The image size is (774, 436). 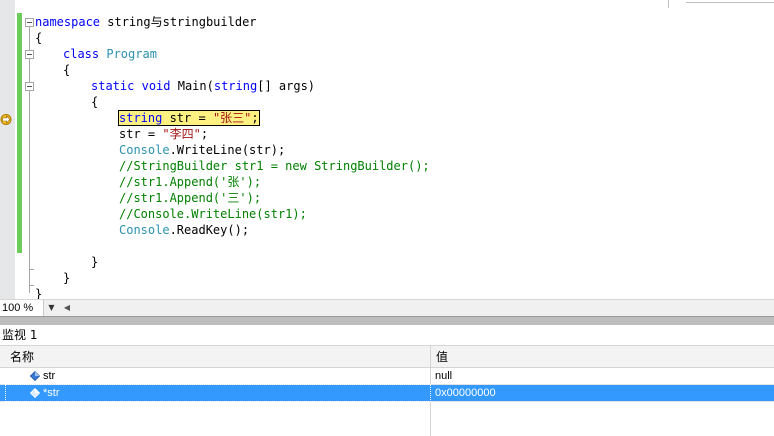 What do you see at coordinates (192, 86) in the screenshot?
I see `code-token: Main(` at bounding box center [192, 86].